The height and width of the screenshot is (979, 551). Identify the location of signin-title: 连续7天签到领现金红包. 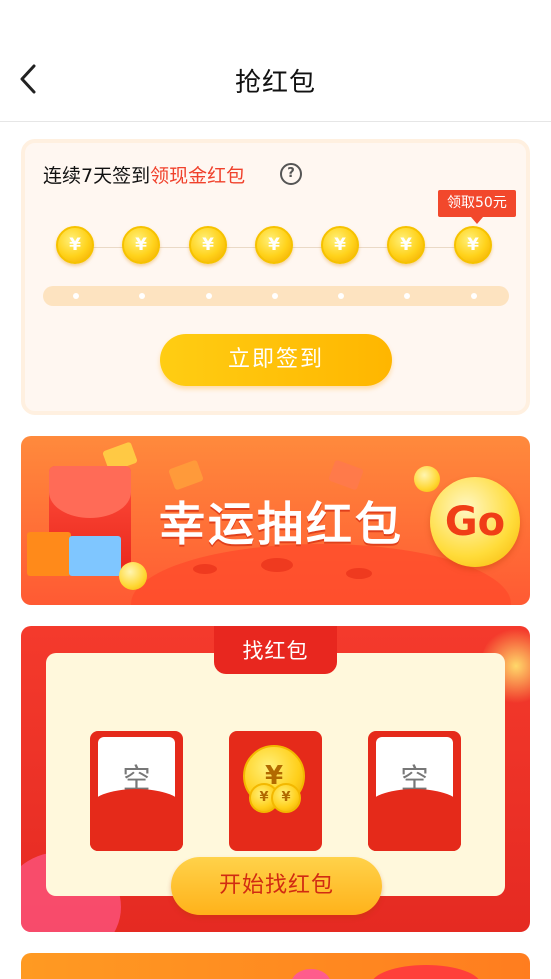
(144, 174).